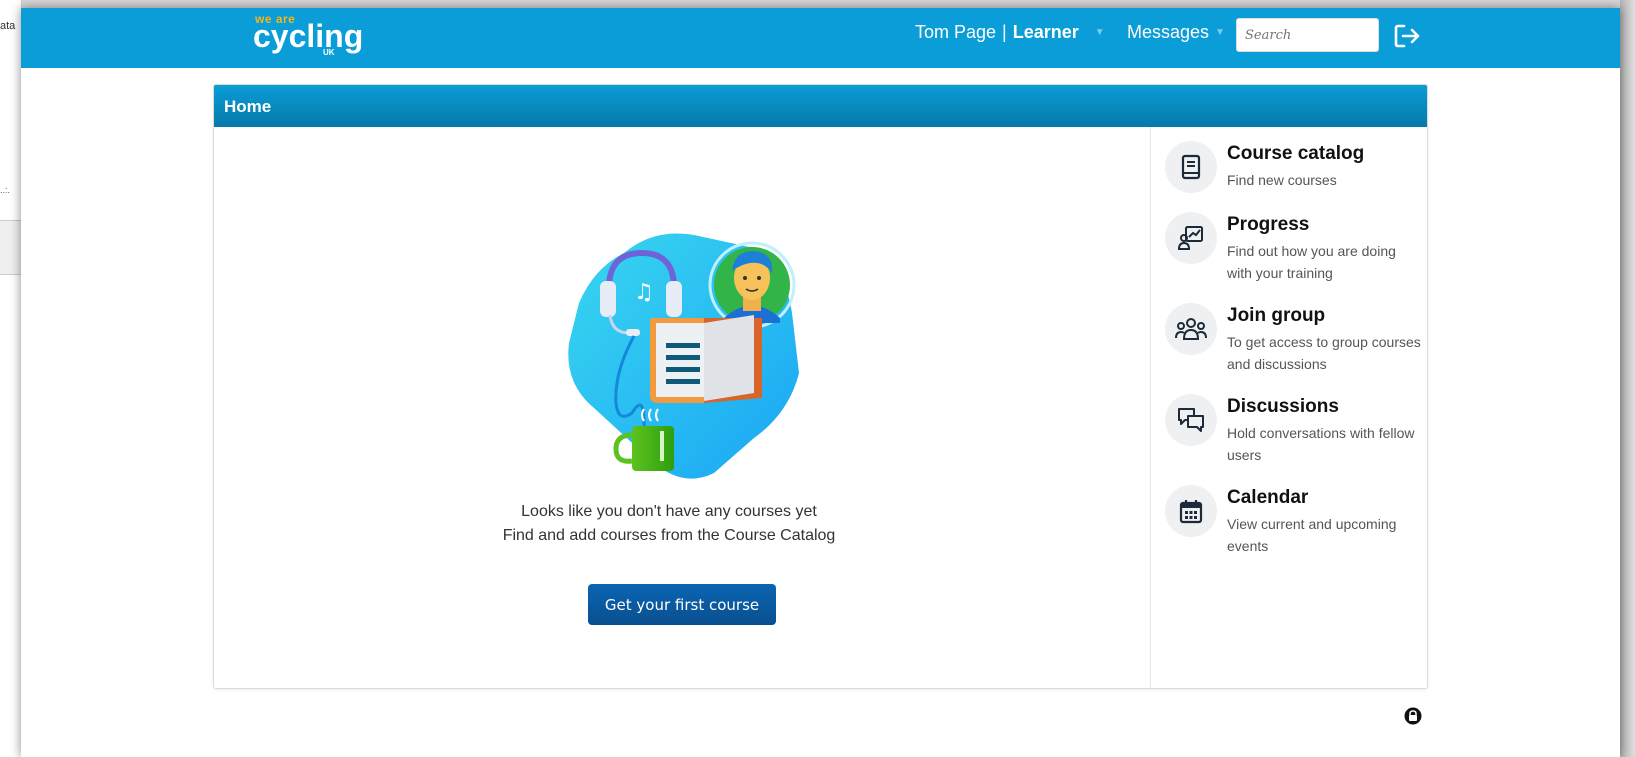 This screenshot has width=1635, height=757. What do you see at coordinates (1045, 32) in the screenshot?
I see `user-role: Learner` at bounding box center [1045, 32].